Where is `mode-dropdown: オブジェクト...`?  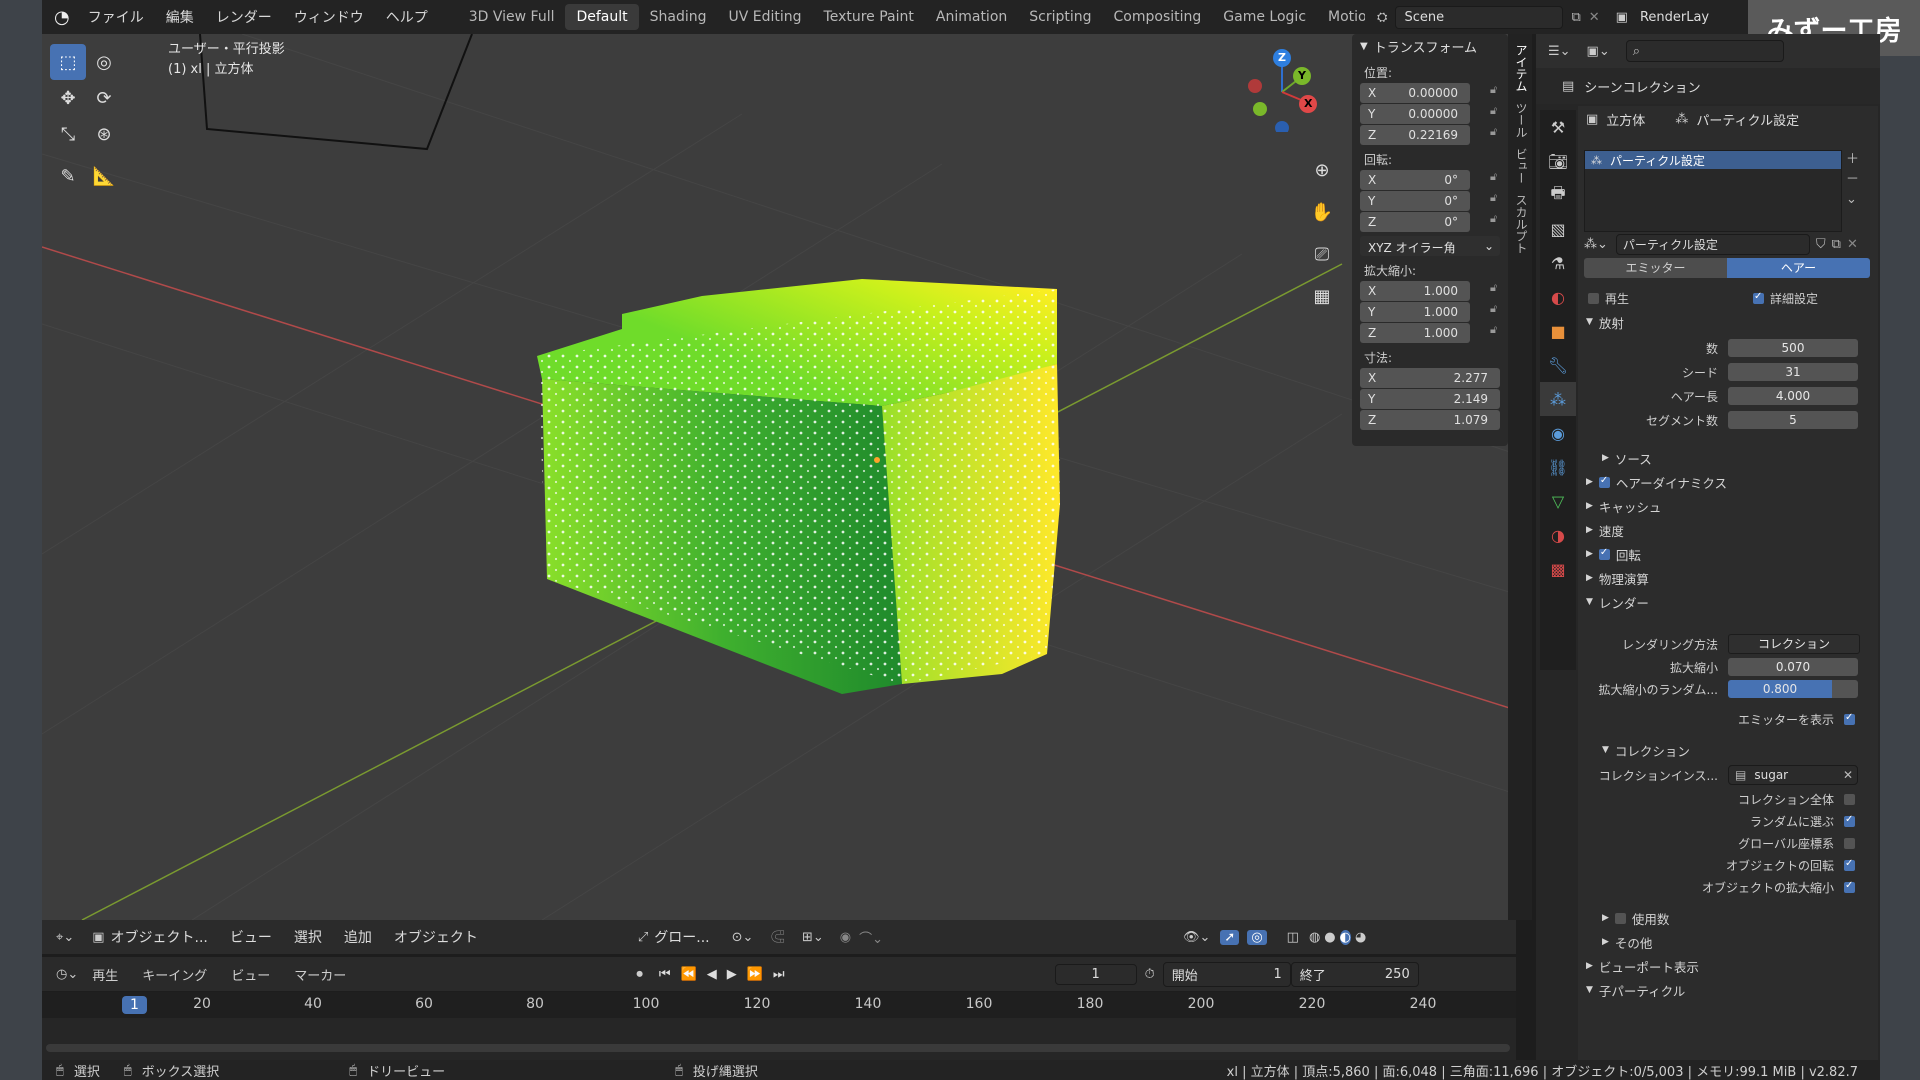 mode-dropdown: オブジェクト... is located at coordinates (159, 937).